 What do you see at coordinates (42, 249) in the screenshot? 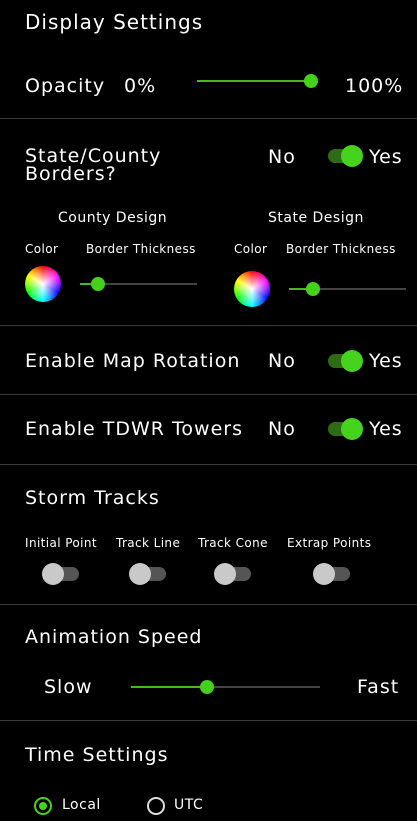
I see `county-color-label: Color` at bounding box center [42, 249].